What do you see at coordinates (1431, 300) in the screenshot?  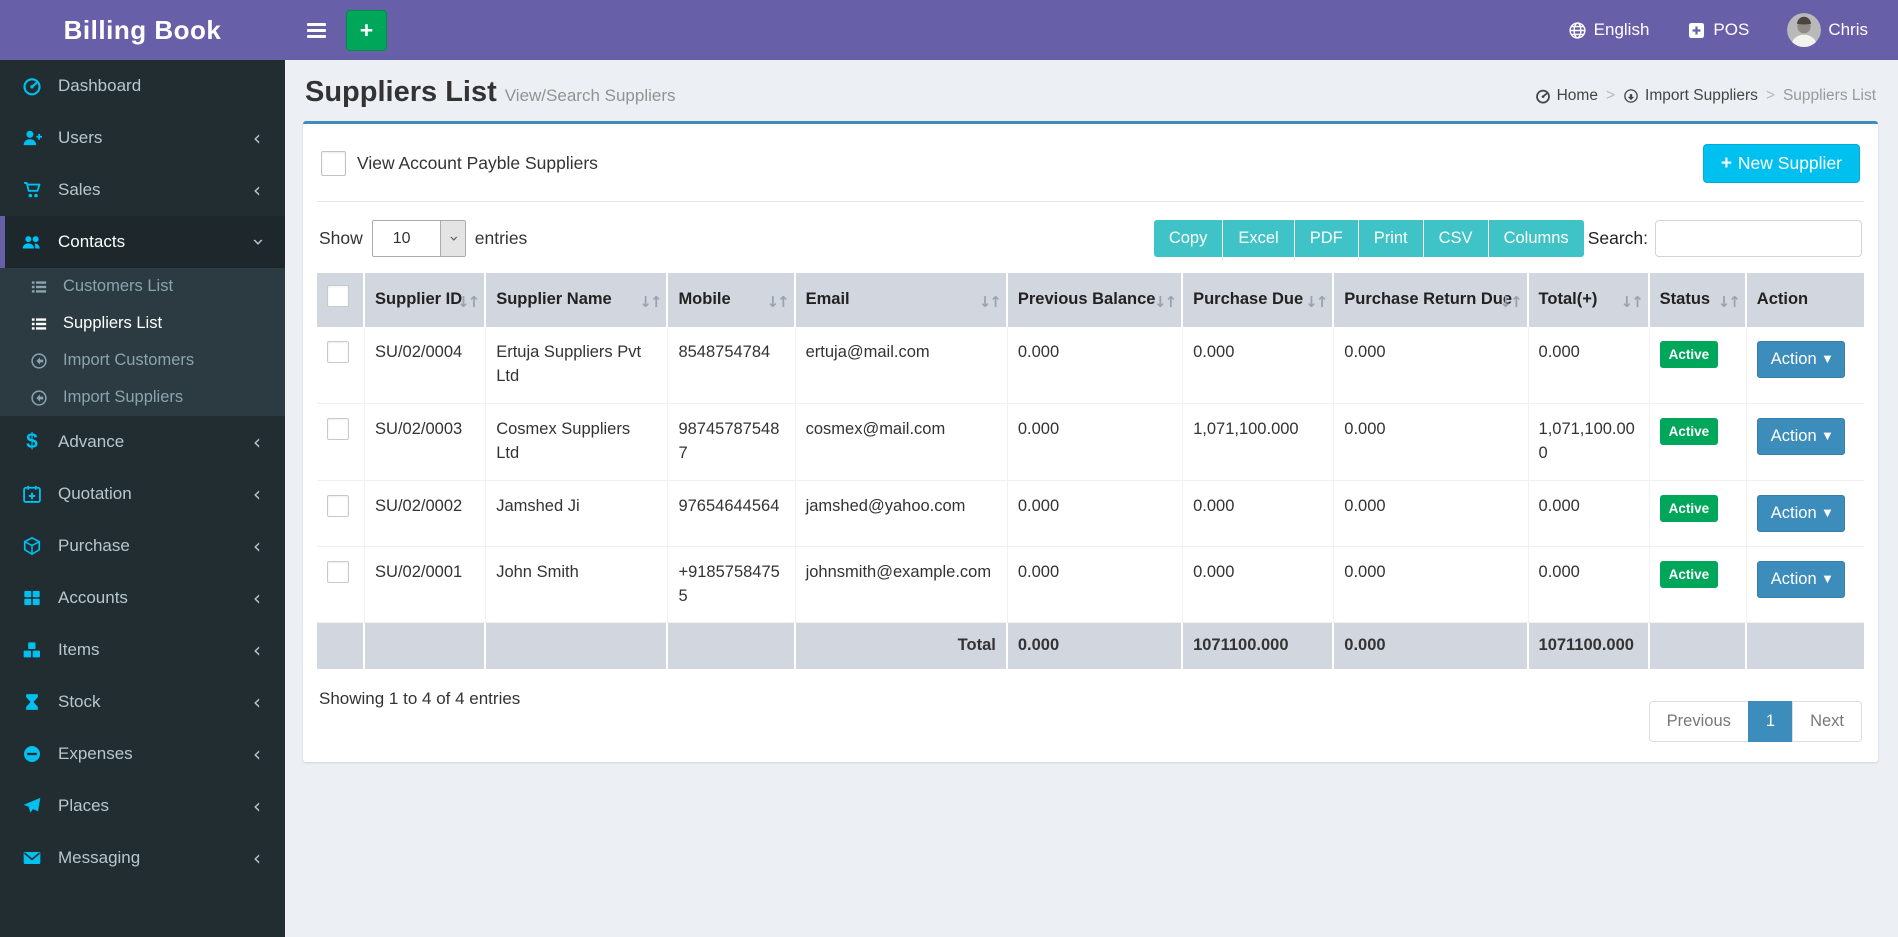 I see `column-header-purchase-return-due: Purchase Return Due ↓↑` at bounding box center [1431, 300].